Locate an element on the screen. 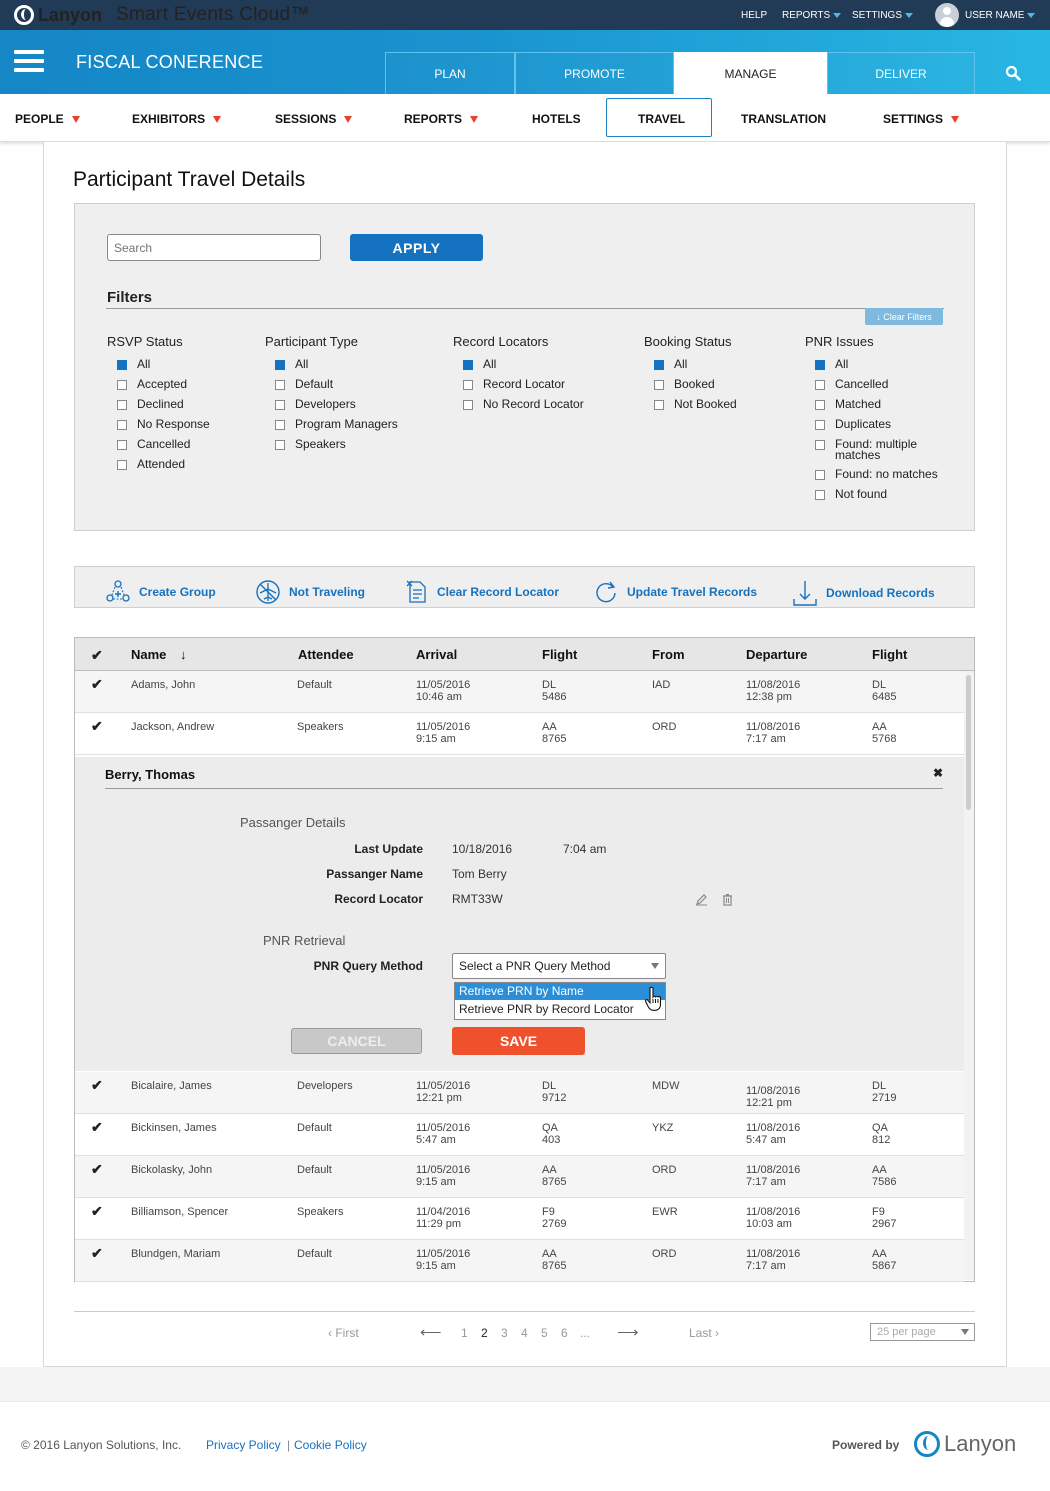  cookie-policy-link: Cookie Policy is located at coordinates (330, 1445).